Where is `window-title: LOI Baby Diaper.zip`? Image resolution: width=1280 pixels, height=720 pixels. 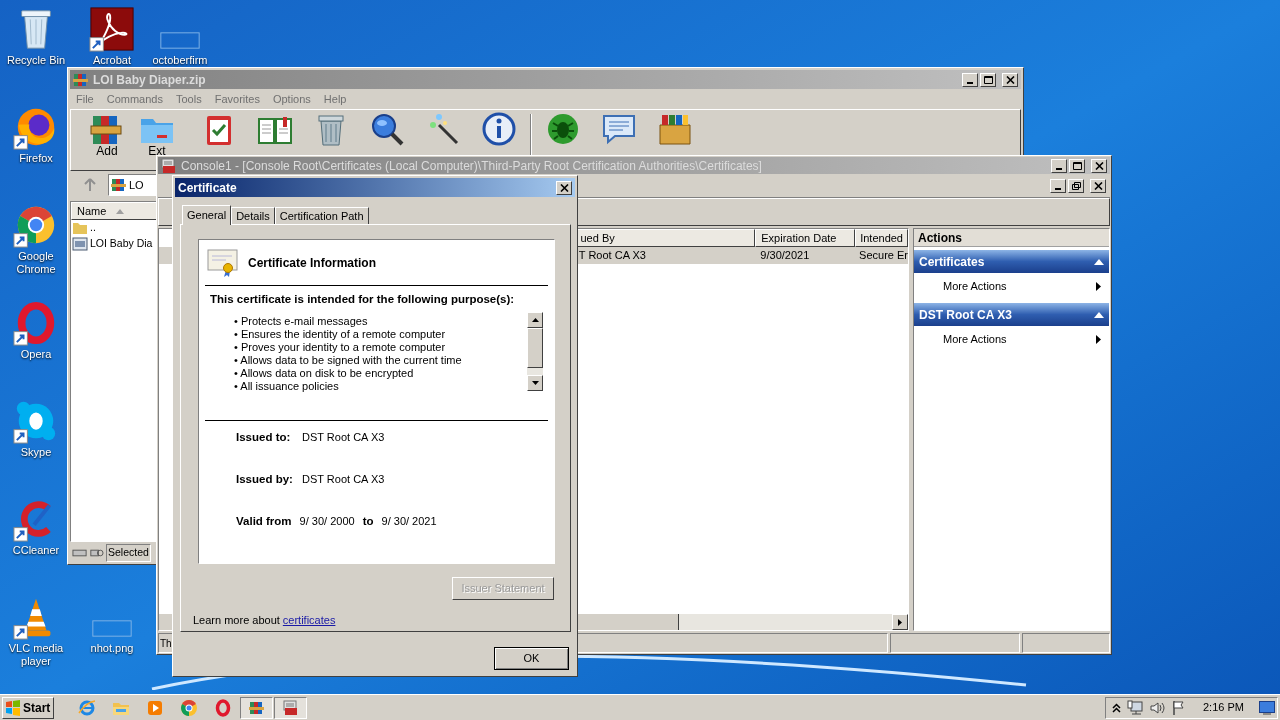 window-title: LOI Baby Diaper.zip is located at coordinates (149, 80).